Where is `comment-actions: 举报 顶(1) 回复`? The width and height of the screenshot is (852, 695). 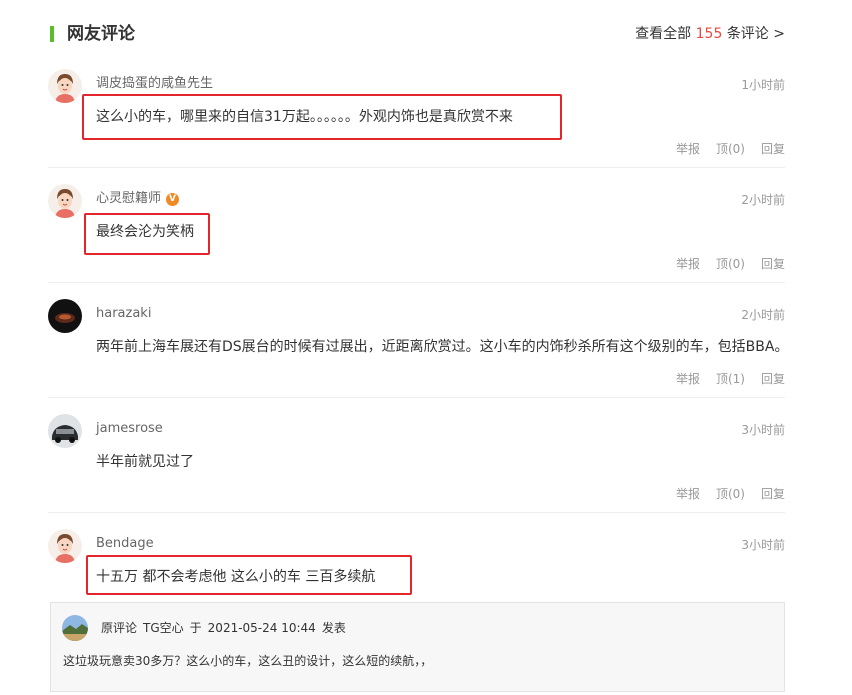 comment-actions: 举报 顶(1) 回复 is located at coordinates (722, 379).